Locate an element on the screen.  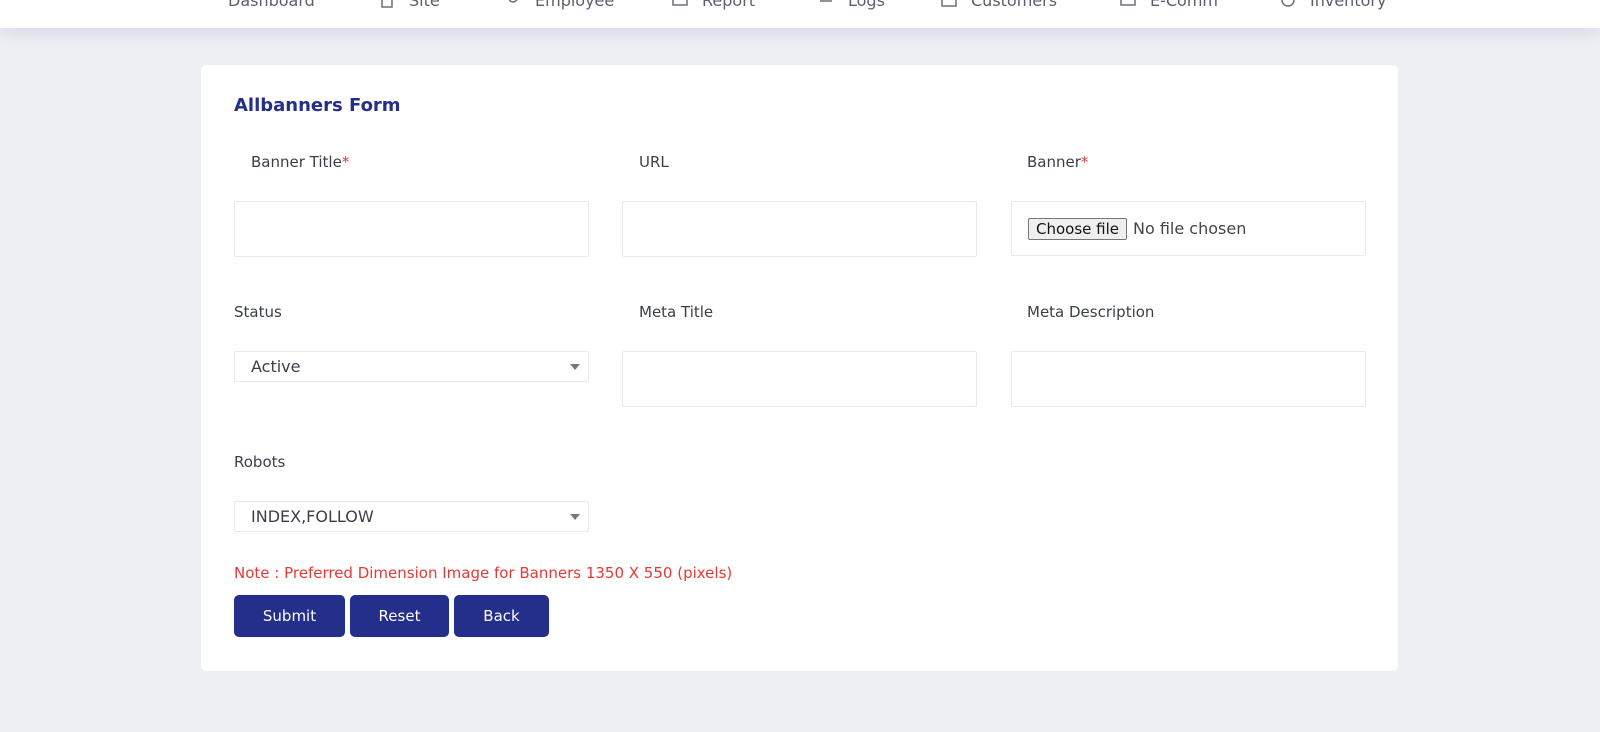
nav-dashboard: Dashboard is located at coordinates (256, 5).